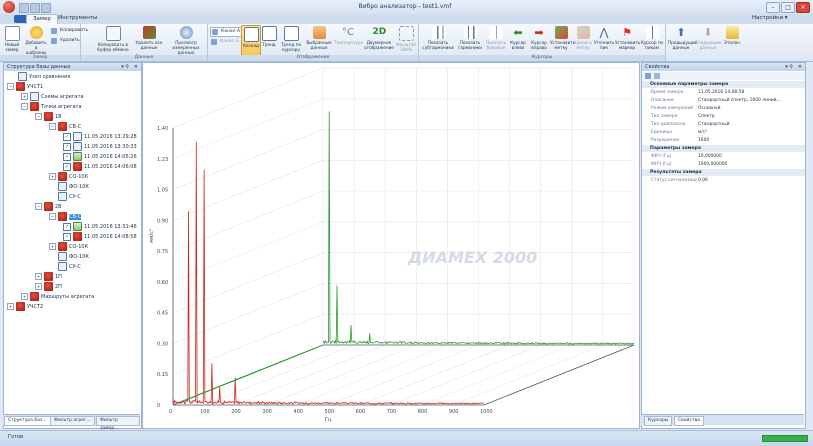  I want to click on delete-all-button: Удалить все данные, so click(149, 39).